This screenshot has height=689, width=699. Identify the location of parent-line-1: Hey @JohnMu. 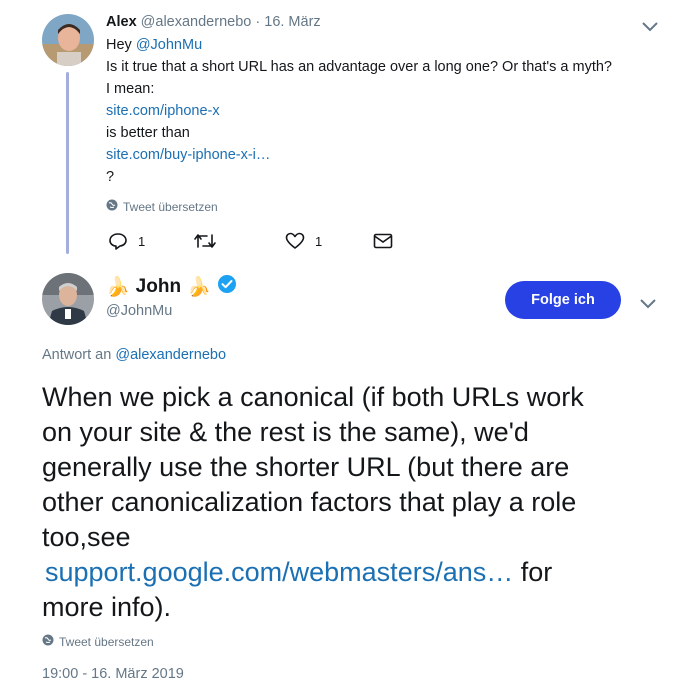
(154, 45).